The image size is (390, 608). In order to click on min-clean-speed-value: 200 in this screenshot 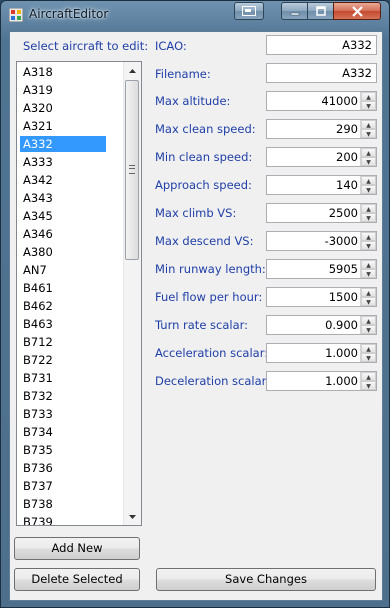, I will do `click(347, 157)`.